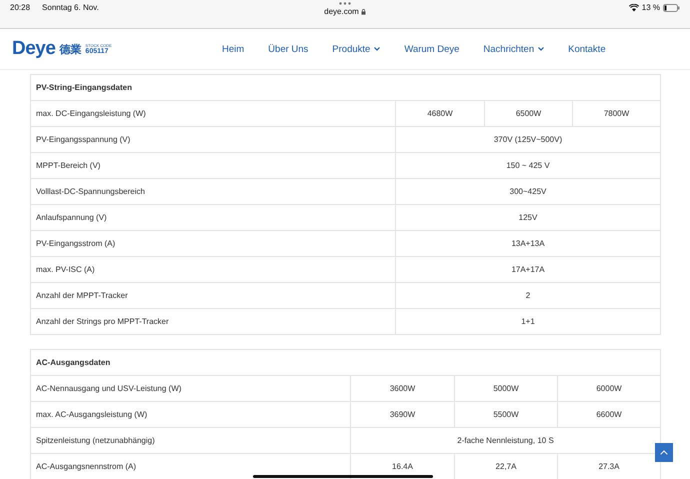  I want to click on spec-label-cell: PV-Eingangsstrom (A), so click(213, 243).